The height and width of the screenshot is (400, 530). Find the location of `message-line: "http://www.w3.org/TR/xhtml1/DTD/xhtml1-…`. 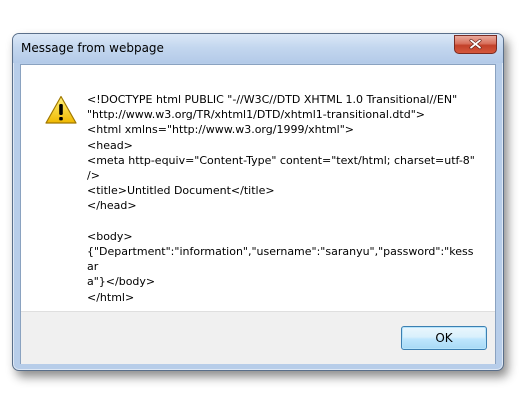

message-line: "http://www.w3.org/TR/xhtml1/DTD/xhtml1-… is located at coordinates (256, 115).